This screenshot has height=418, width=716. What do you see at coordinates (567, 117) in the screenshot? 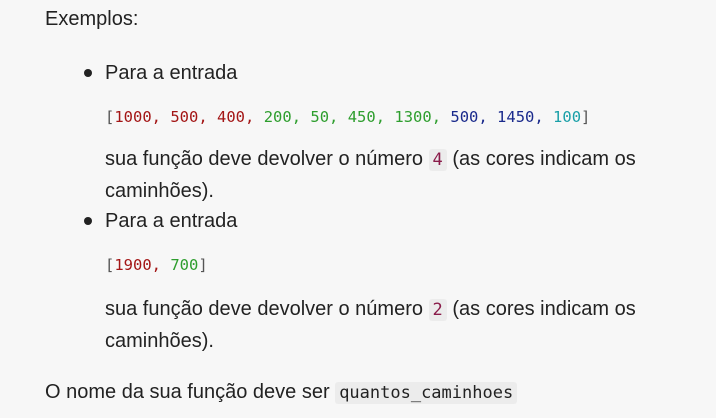
I see `array-value: 100` at bounding box center [567, 117].